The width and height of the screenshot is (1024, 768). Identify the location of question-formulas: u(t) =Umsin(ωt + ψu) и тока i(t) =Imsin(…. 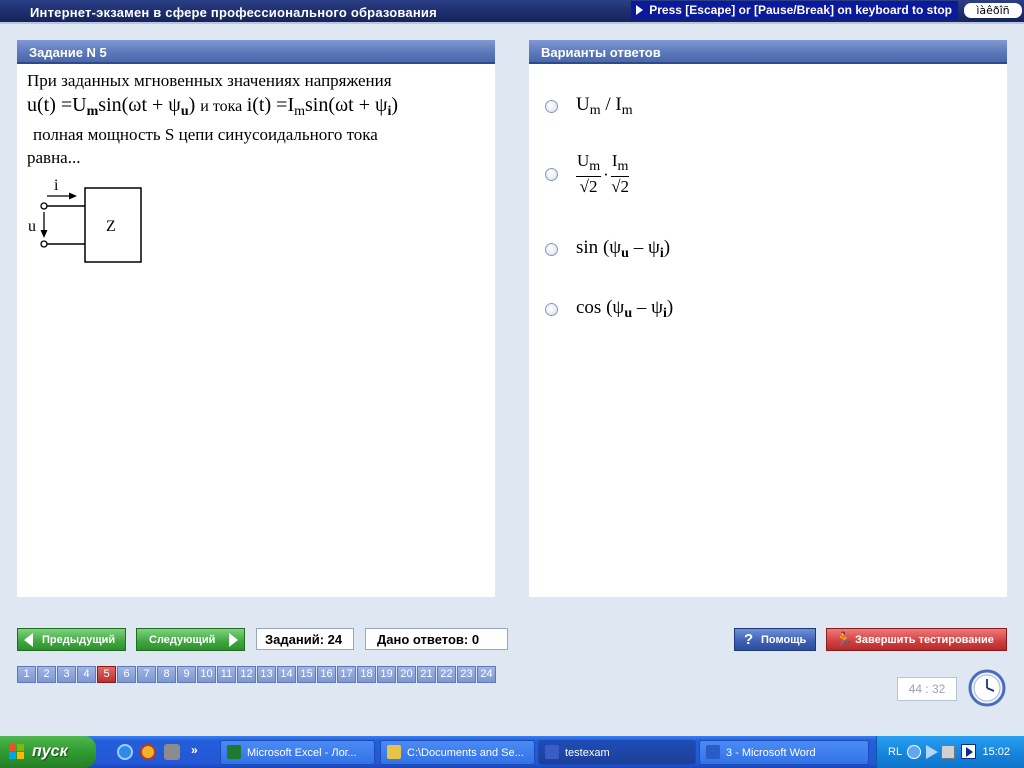
(212, 107).